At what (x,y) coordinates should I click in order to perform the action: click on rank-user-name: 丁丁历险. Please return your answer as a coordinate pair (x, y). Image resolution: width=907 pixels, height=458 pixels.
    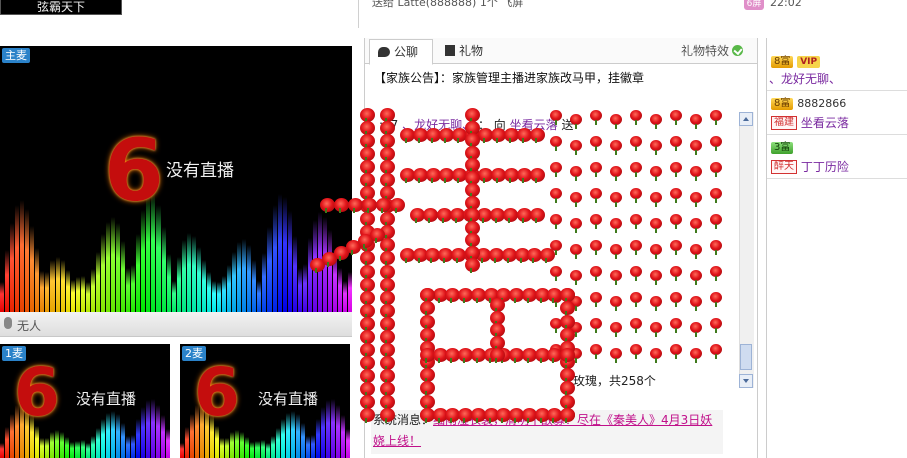
    Looking at the image, I should click on (825, 167).